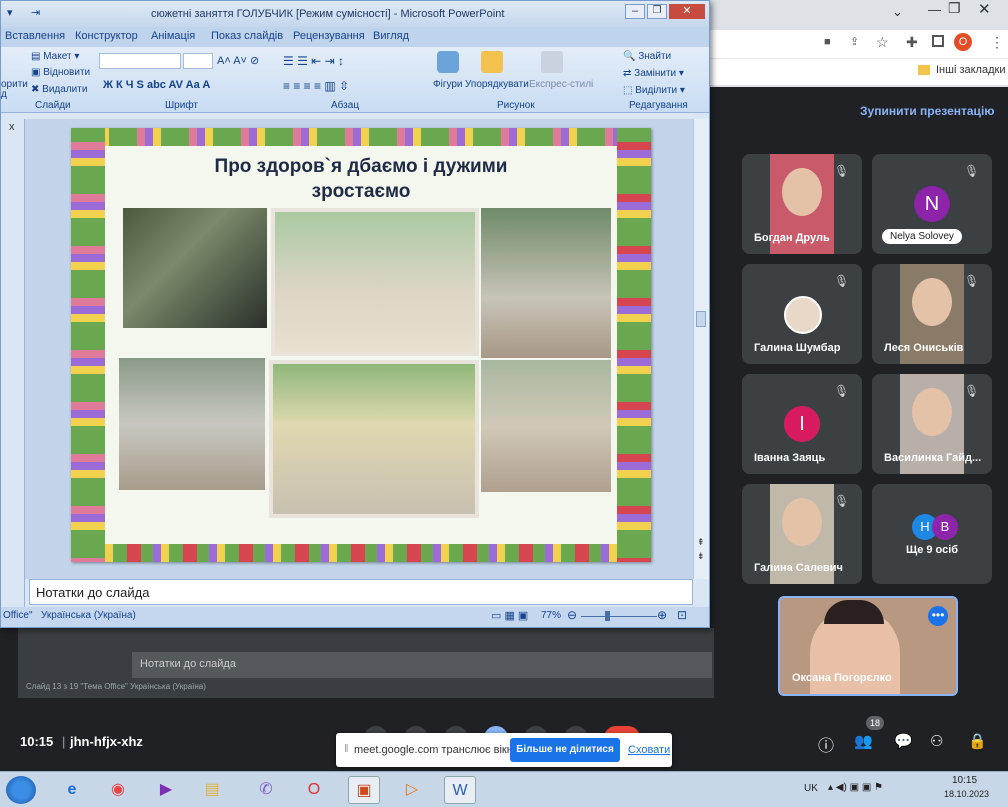 This screenshot has width=1008, height=807. What do you see at coordinates (448, 62) in the screenshot?
I see `shapes-icon` at bounding box center [448, 62].